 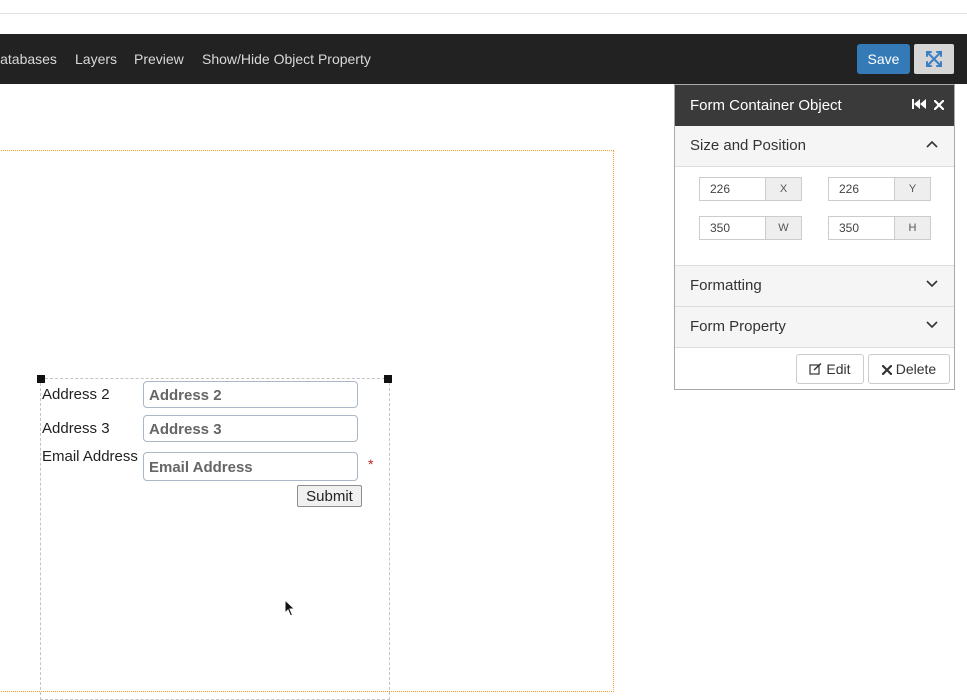 What do you see at coordinates (814, 146) in the screenshot?
I see `section-size-and-position: Size and Position` at bounding box center [814, 146].